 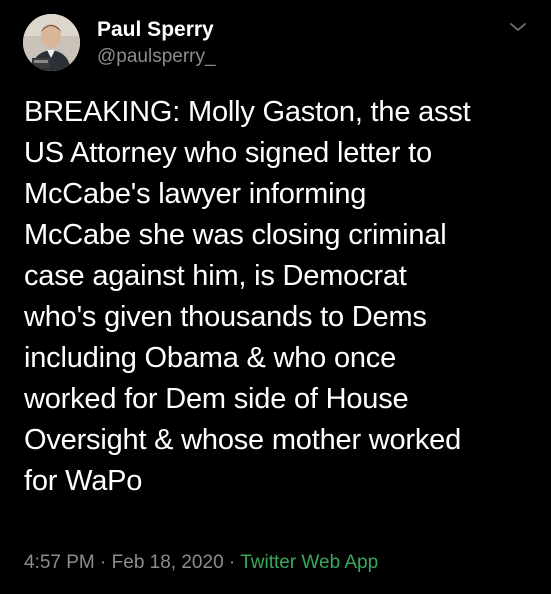 I want to click on author-handle: @paulsperry_, so click(x=156, y=57).